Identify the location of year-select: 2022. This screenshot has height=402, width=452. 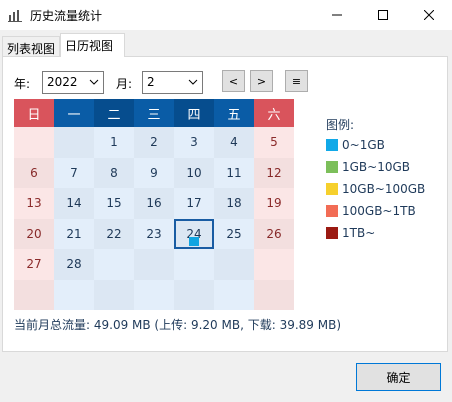
(73, 82).